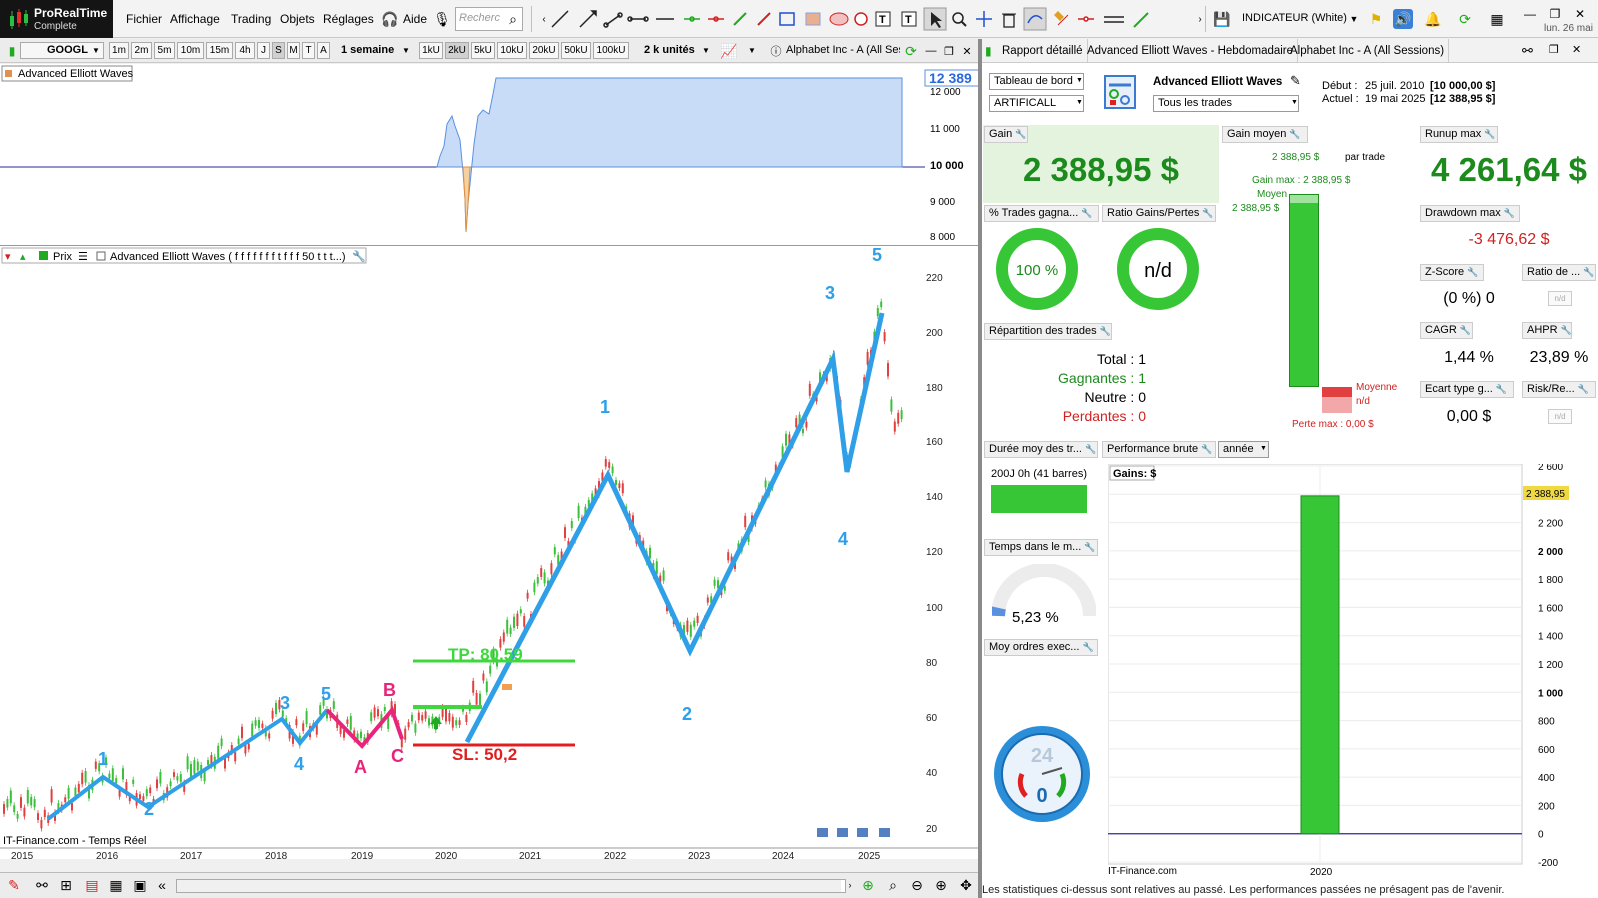 This screenshot has height=898, width=1598. Describe the element at coordinates (1265, 134) in the screenshot. I see `gain-moyen-label: Gain moyen 🔧` at that location.